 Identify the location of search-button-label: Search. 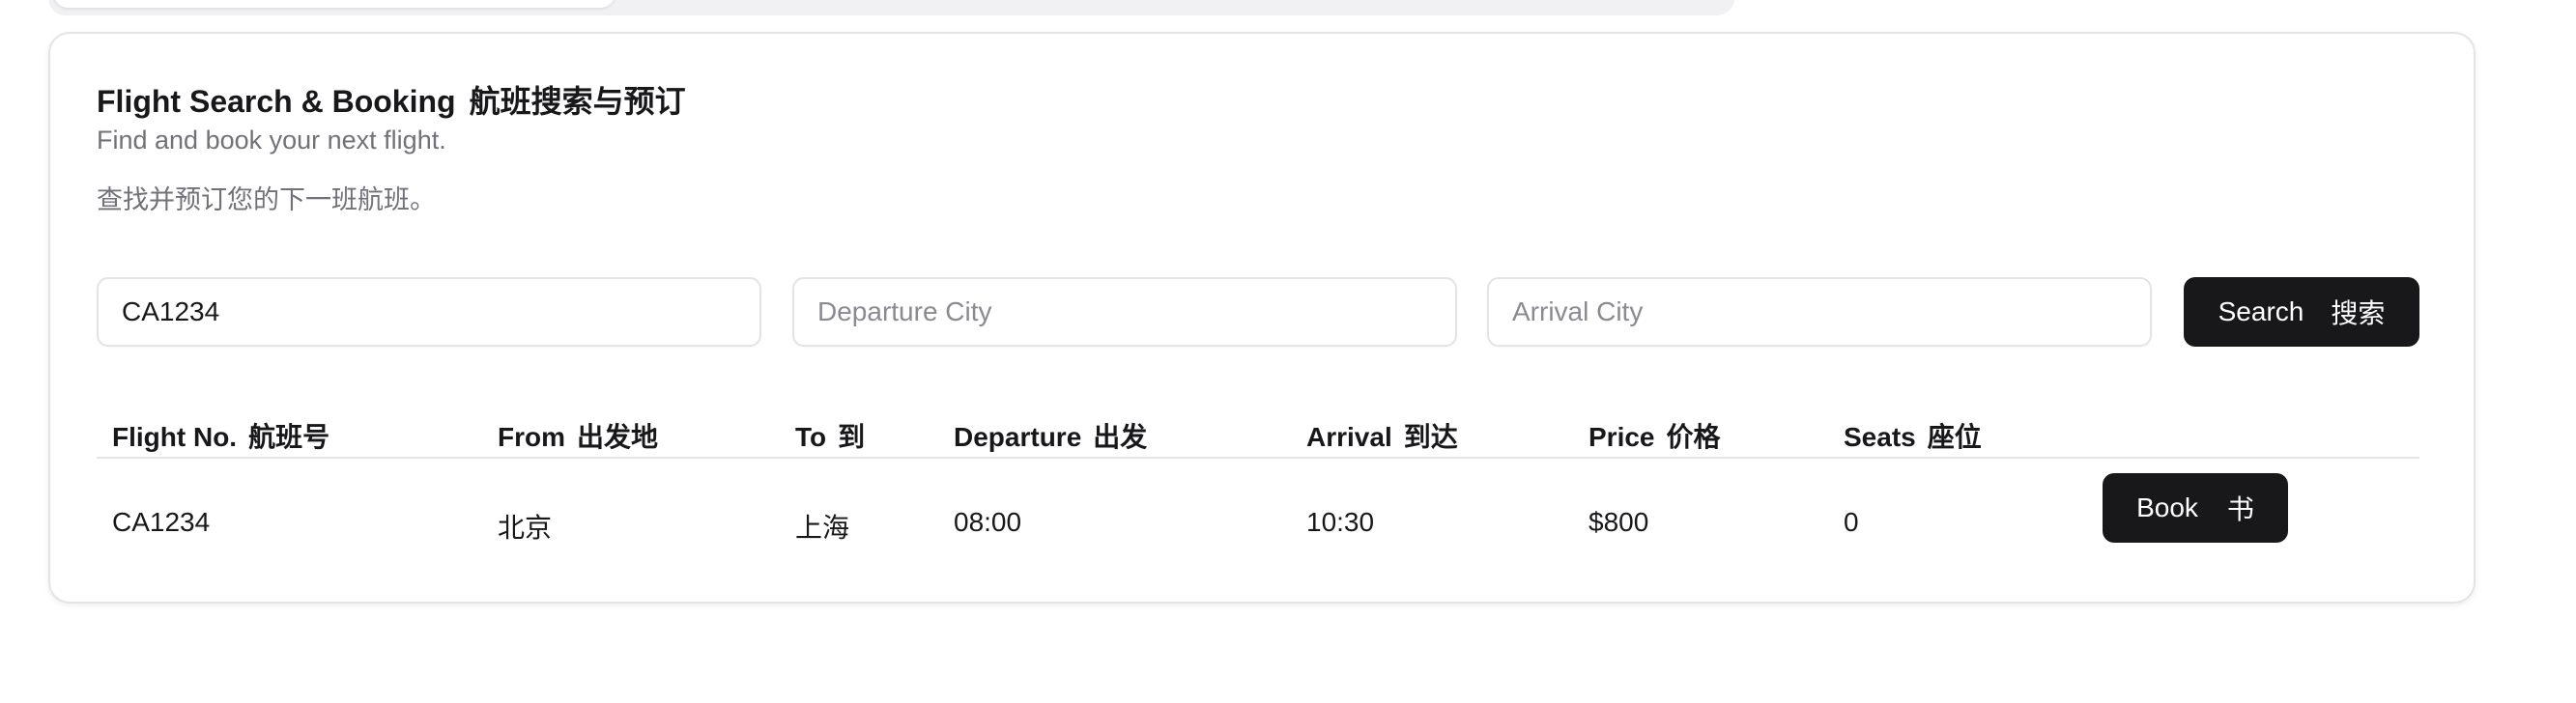
(2261, 311).